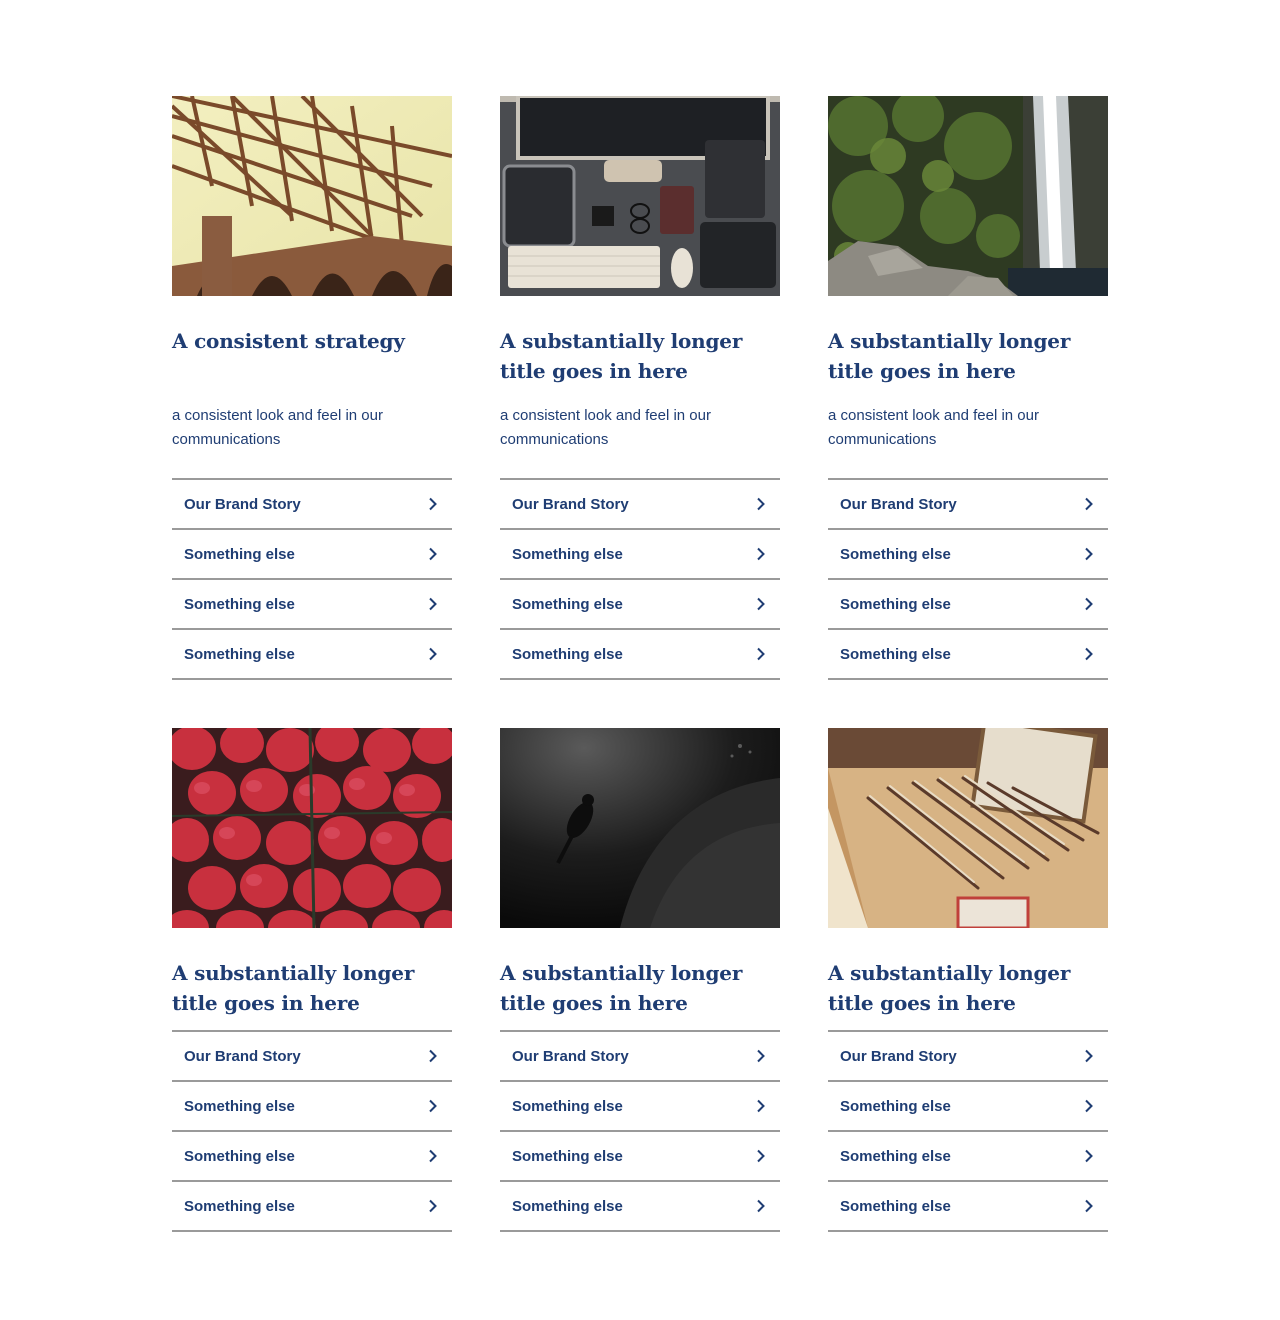 The height and width of the screenshot is (1320, 1280). What do you see at coordinates (312, 196) in the screenshot?
I see `bridge-image` at bounding box center [312, 196].